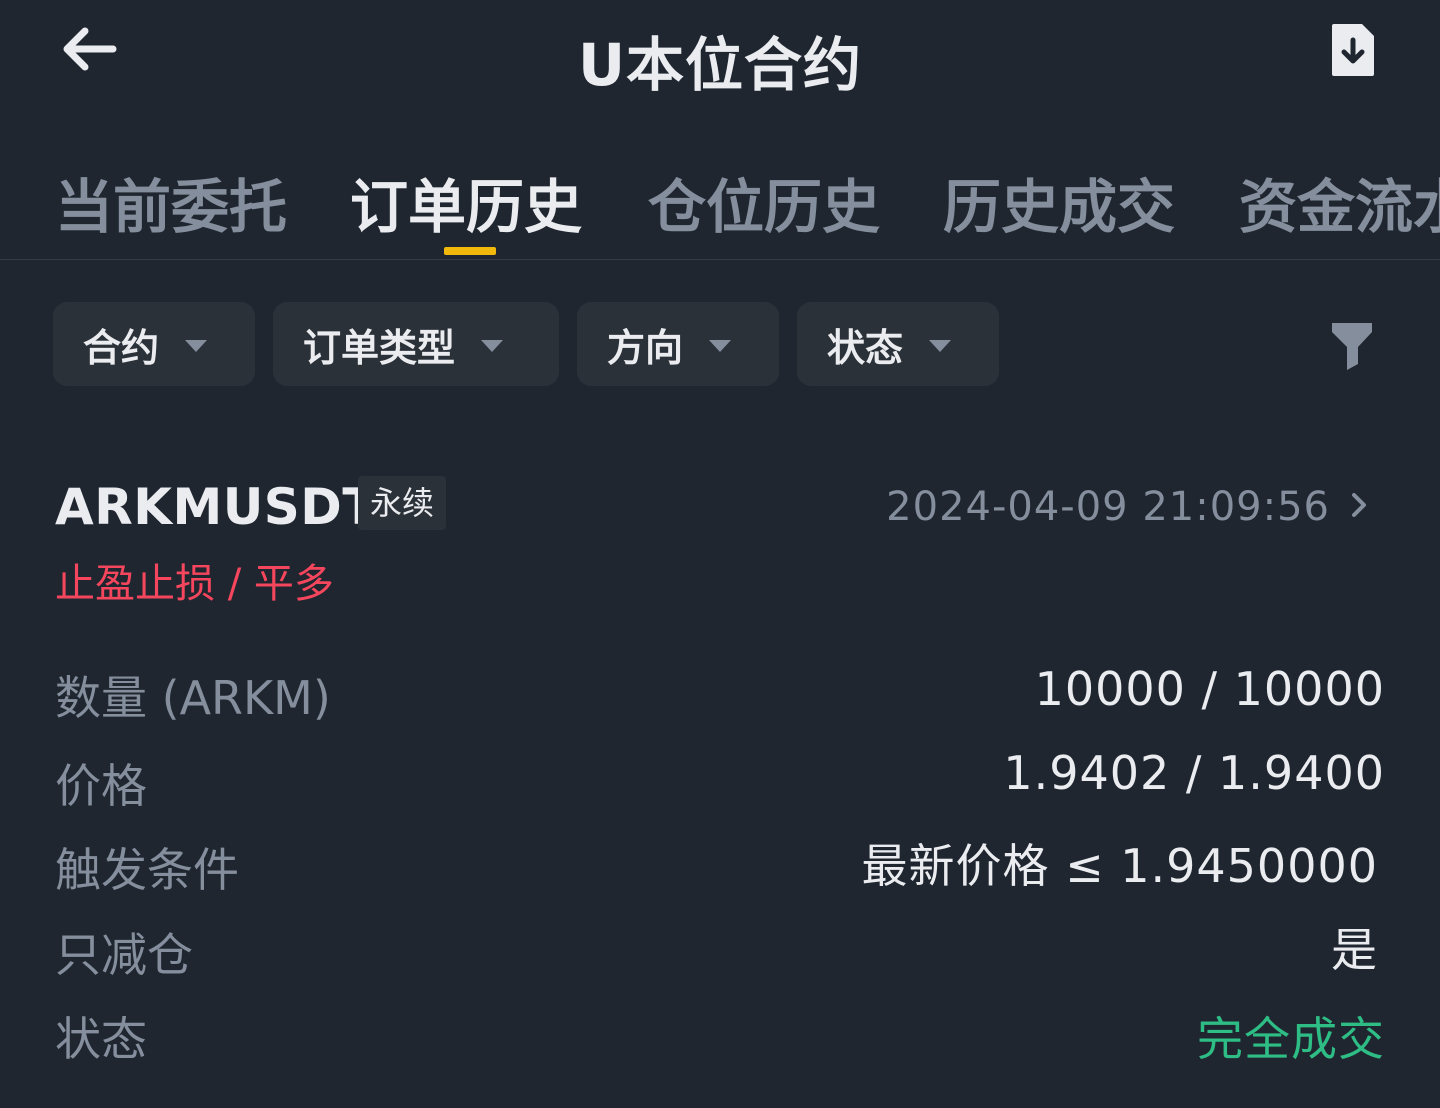 The width and height of the screenshot is (1440, 1108). I want to click on contract-type-badge: 永续, so click(402, 503).